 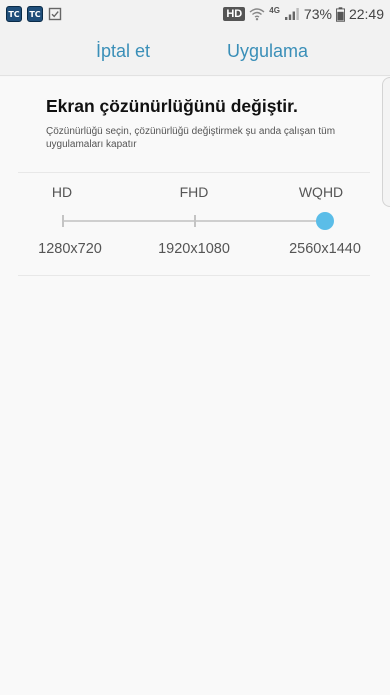 What do you see at coordinates (325, 249) in the screenshot?
I see `resolution-label-wqhd: 2560x1440` at bounding box center [325, 249].